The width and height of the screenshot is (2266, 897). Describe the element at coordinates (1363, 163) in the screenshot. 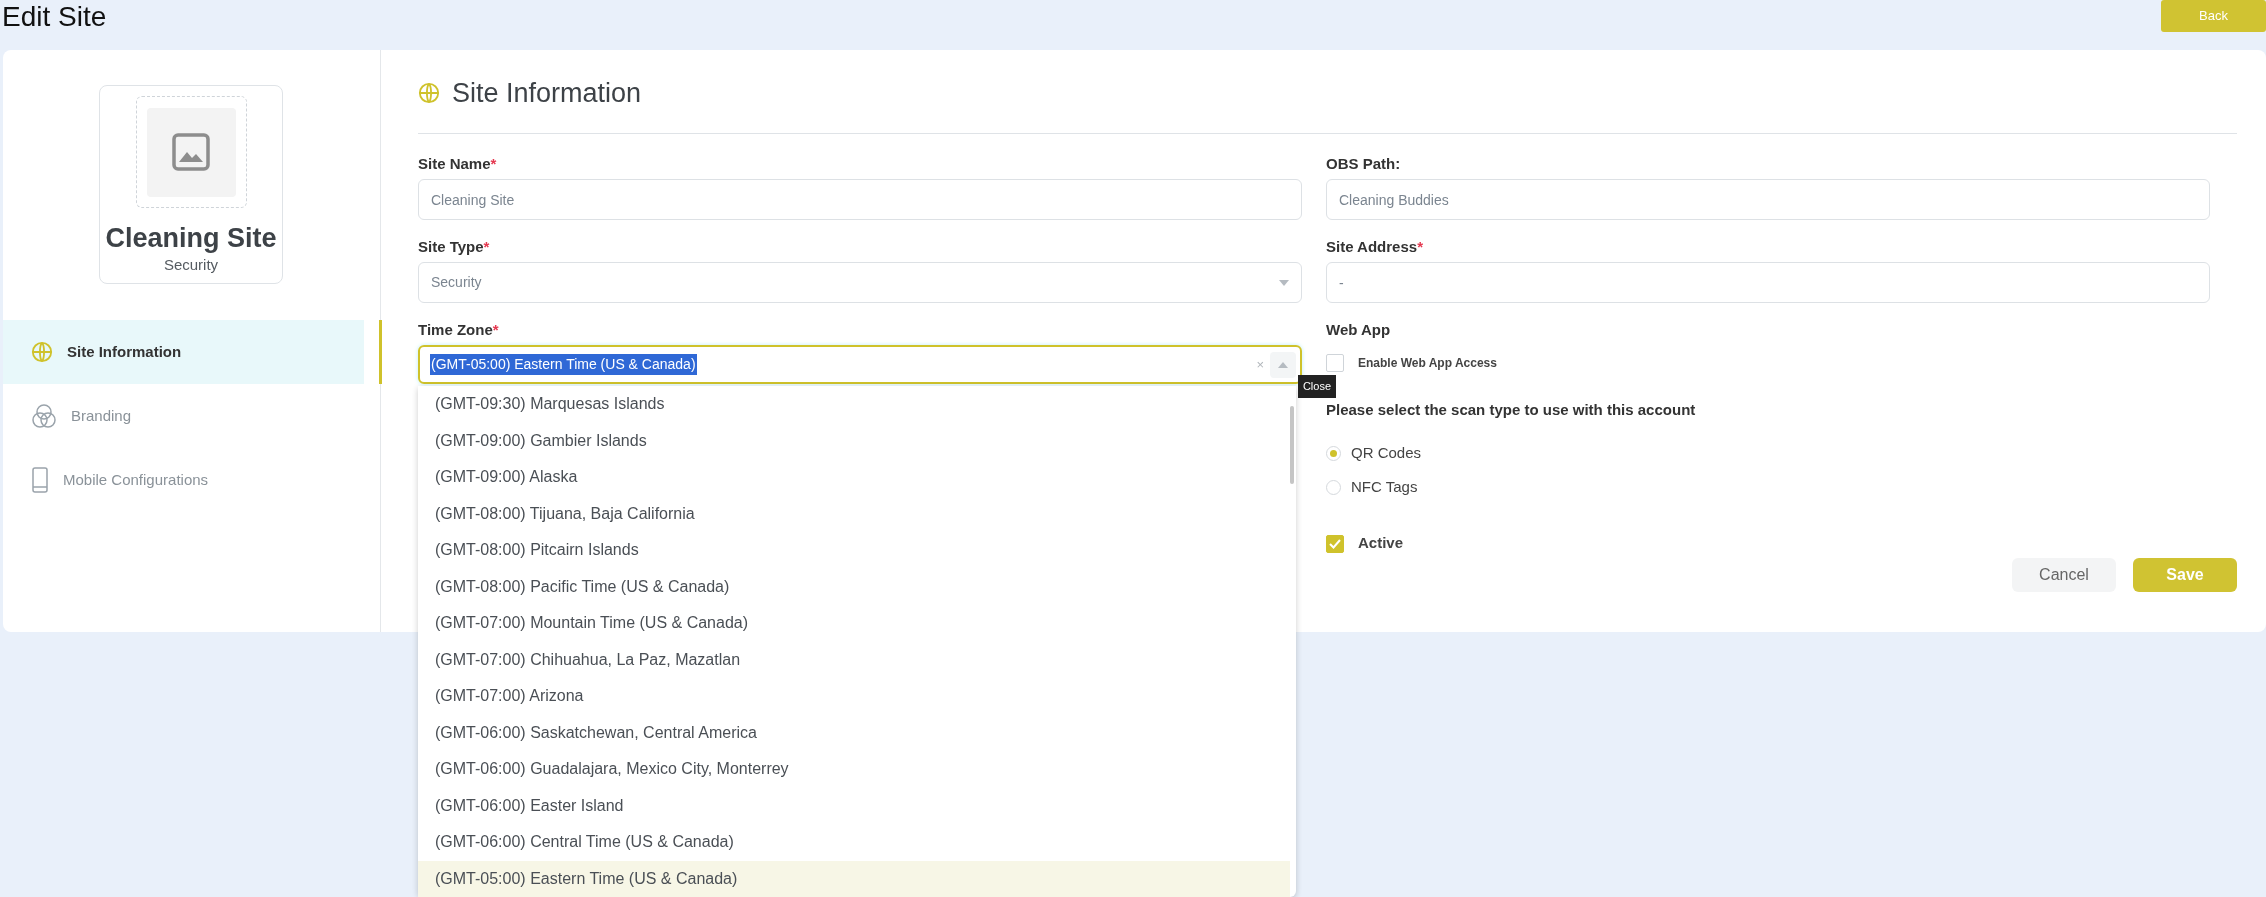

I see `field-label: OBS Path:` at that location.